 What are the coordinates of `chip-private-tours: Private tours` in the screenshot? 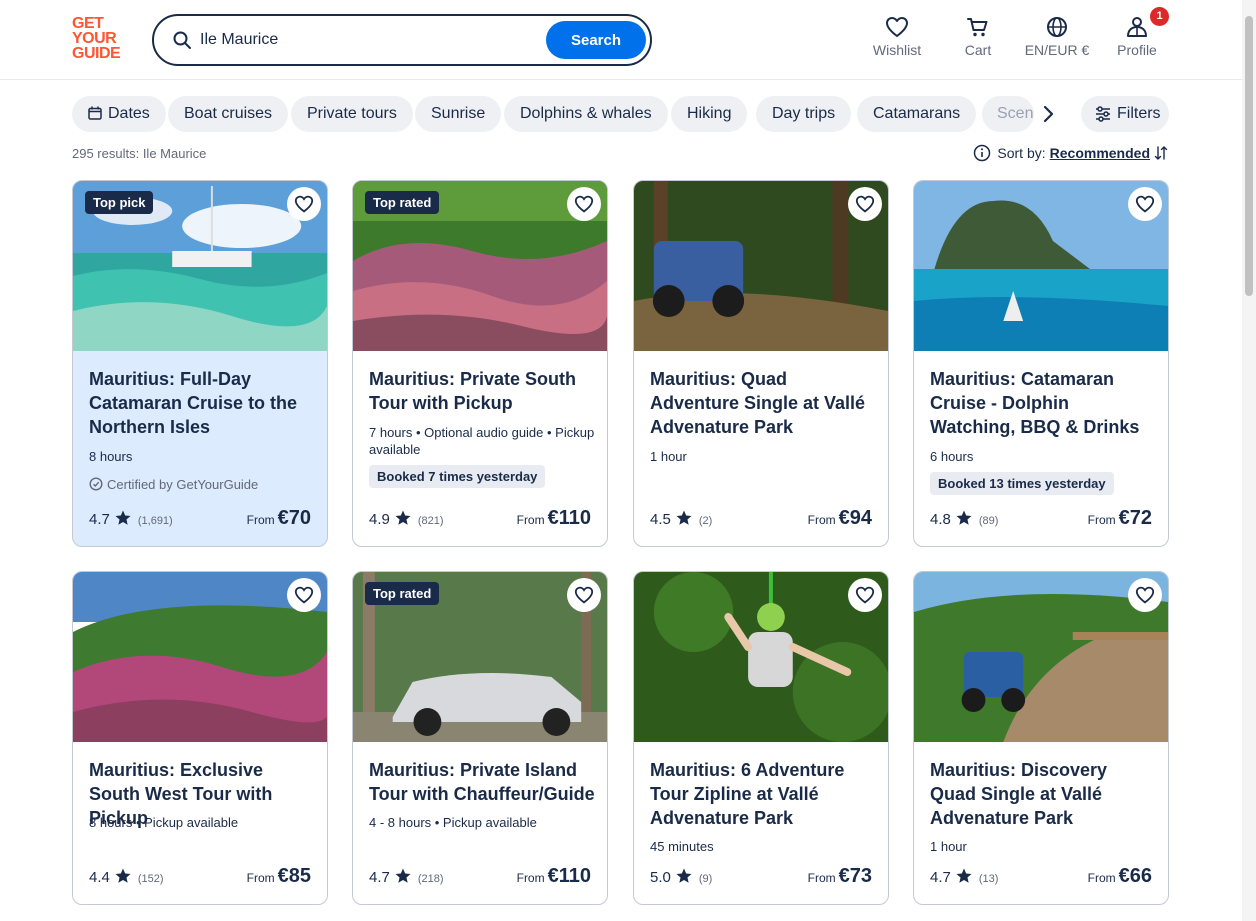 It's located at (352, 114).